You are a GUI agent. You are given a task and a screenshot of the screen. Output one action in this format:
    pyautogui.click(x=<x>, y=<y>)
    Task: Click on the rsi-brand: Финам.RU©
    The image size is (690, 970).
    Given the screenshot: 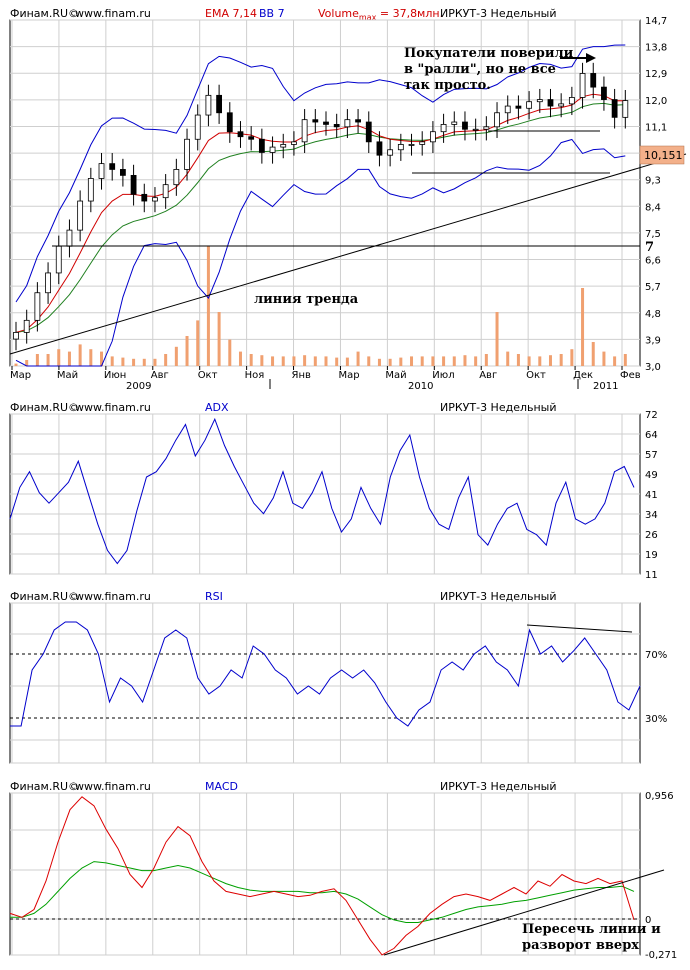 What is the action you would take?
    pyautogui.click(x=44, y=596)
    